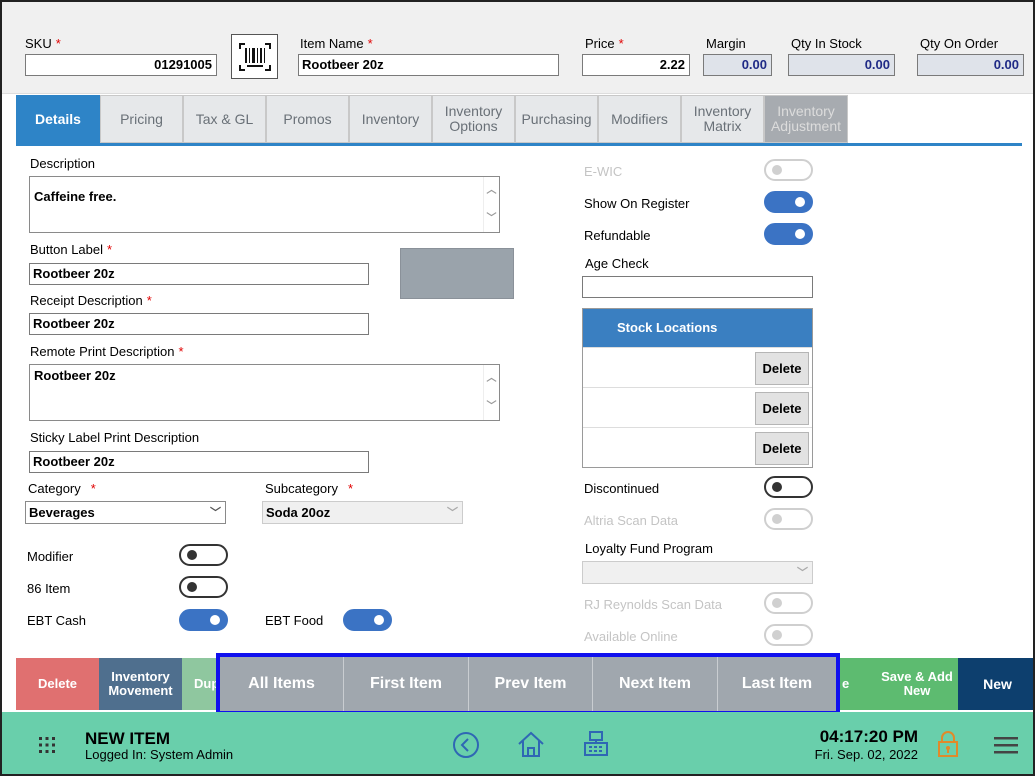  Describe the element at coordinates (603, 171) in the screenshot. I see `ewic-label: E-WIC` at that location.